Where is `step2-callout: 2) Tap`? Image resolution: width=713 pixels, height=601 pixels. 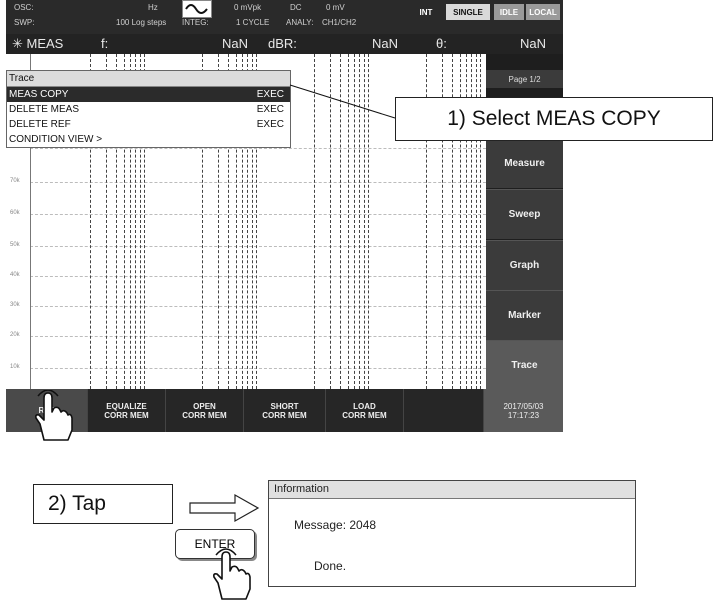
step2-callout: 2) Tap is located at coordinates (103, 504).